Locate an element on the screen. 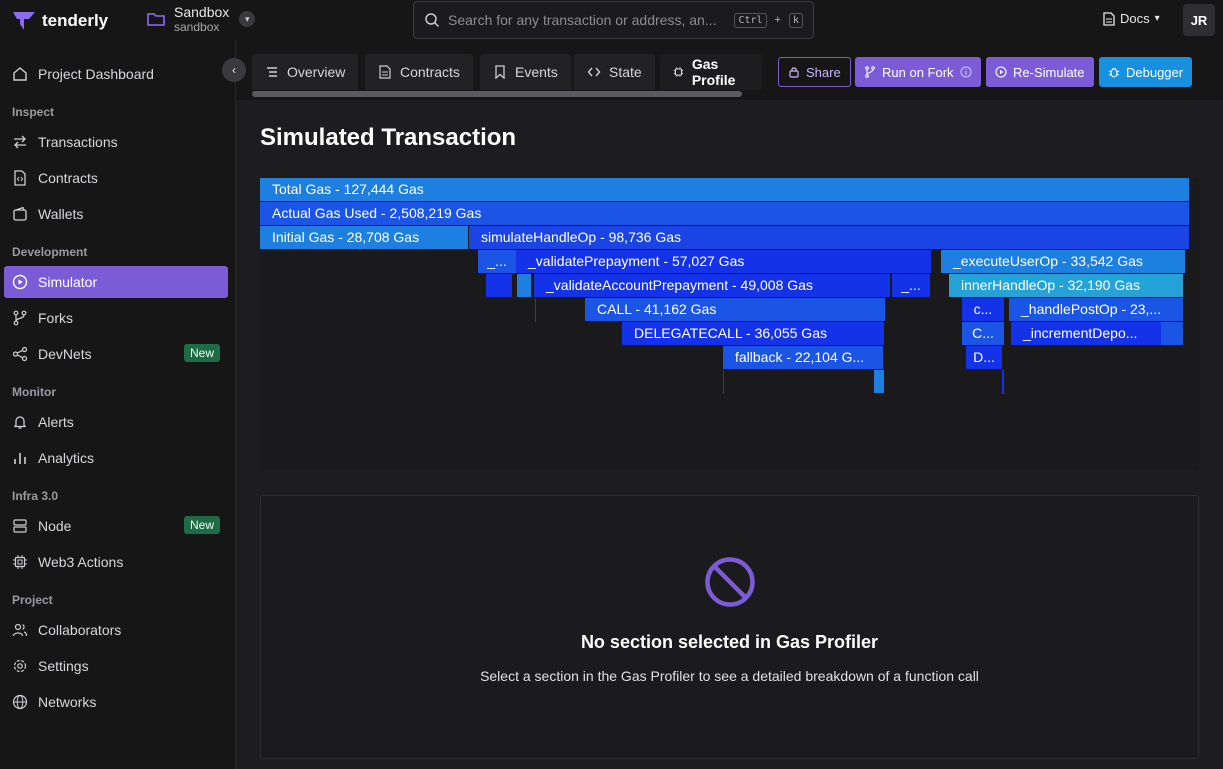 The image size is (1223, 769). project-switcher: Sandbox sandbox ▾ is located at coordinates (201, 19).